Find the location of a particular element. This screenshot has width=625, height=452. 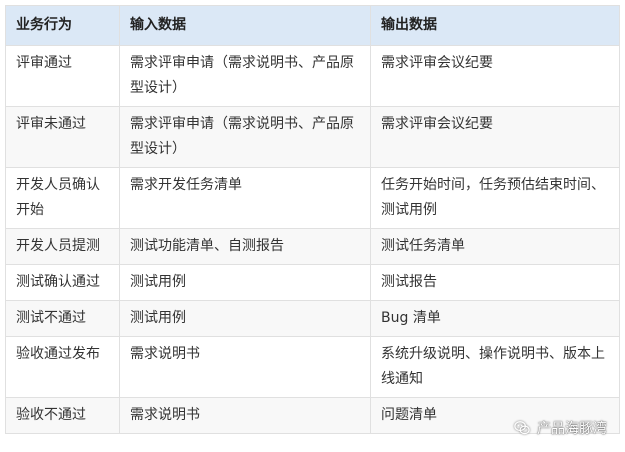

table-row: 评审未通过 需求评审申请（需求说明书、产品原型设计） 需求评审会议纪要 is located at coordinates (312, 137).